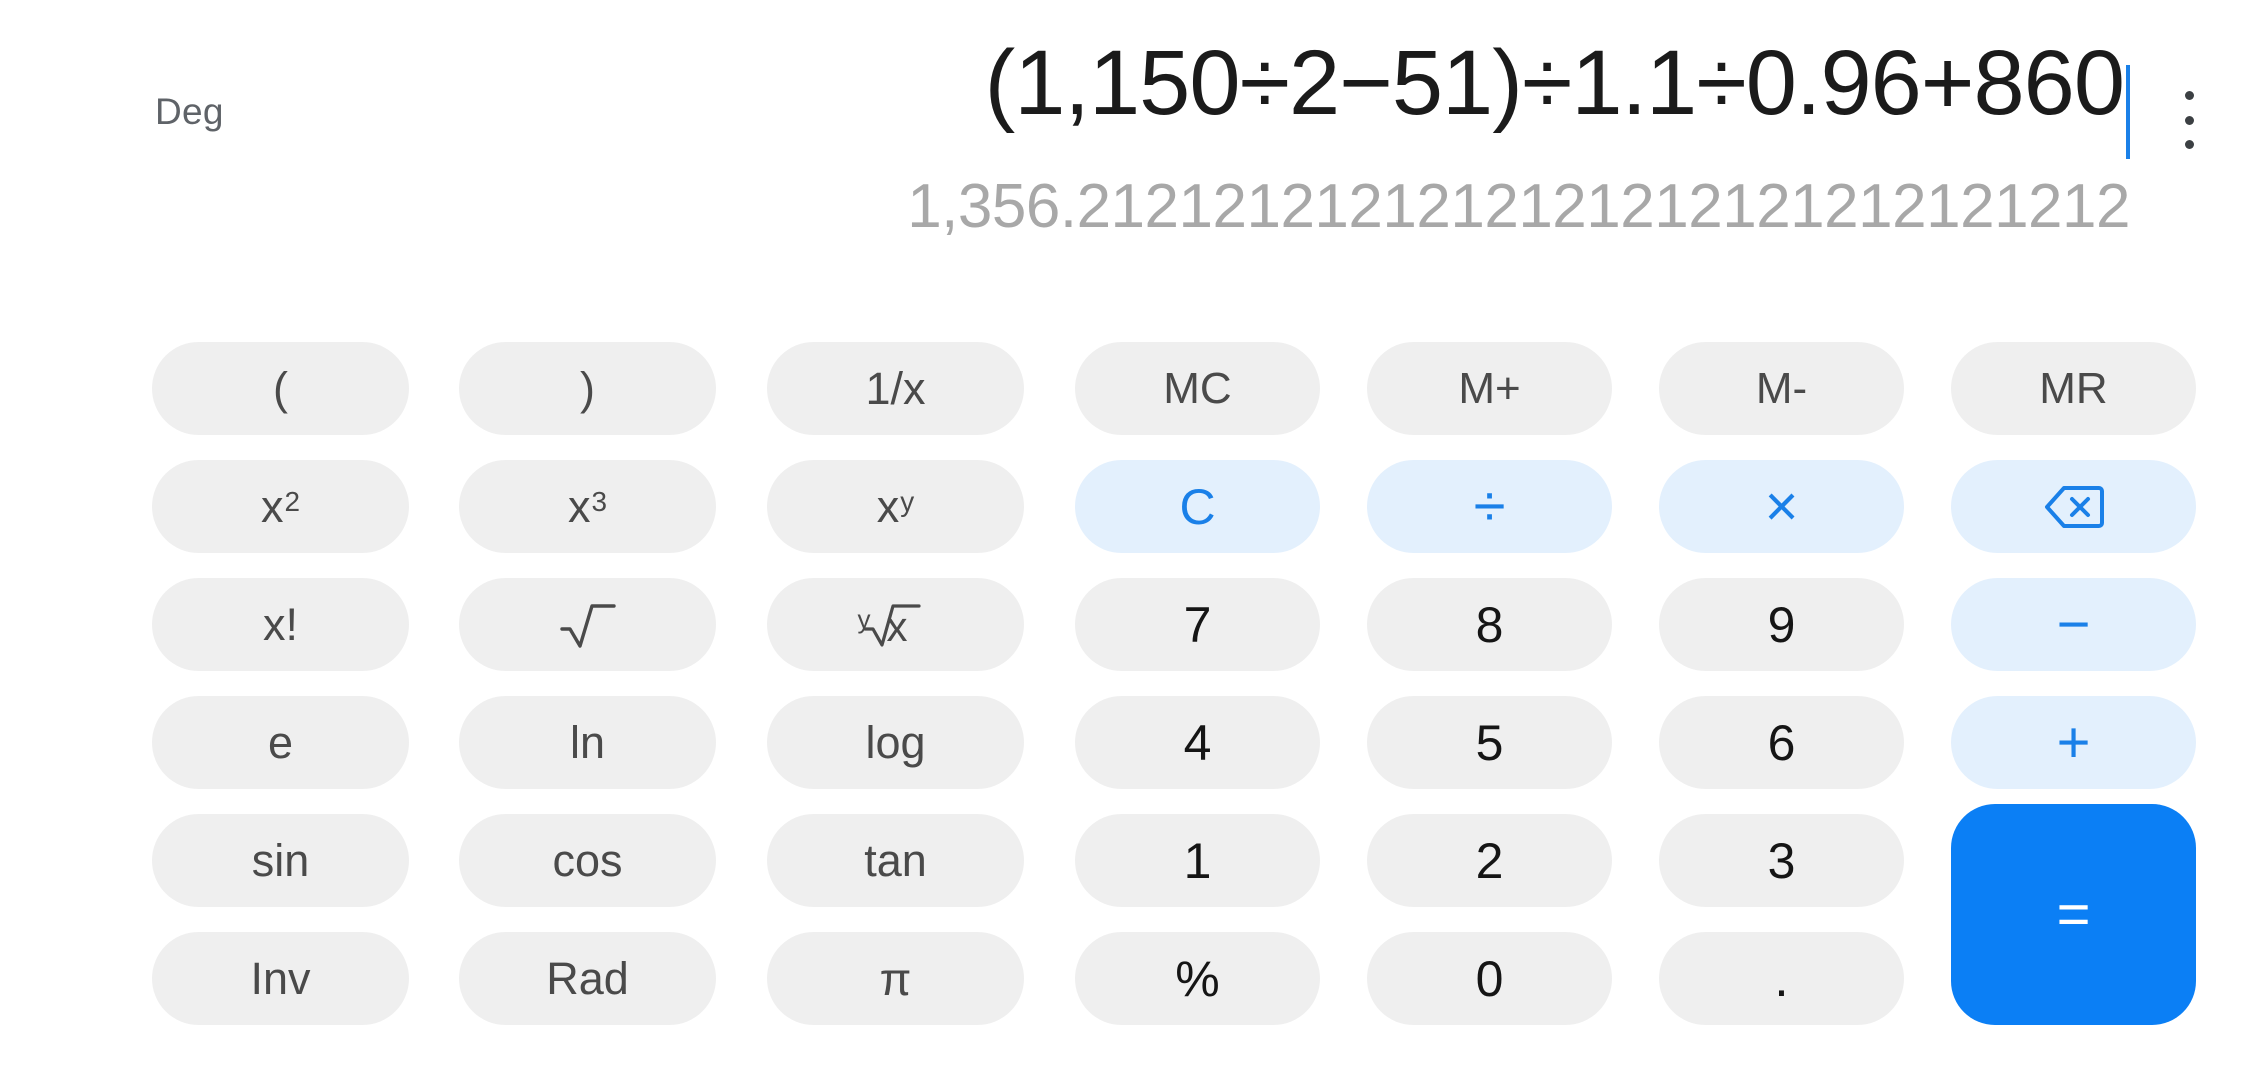 The width and height of the screenshot is (2244, 1080). I want to click on key-multiply-label: ×, so click(1781, 506).